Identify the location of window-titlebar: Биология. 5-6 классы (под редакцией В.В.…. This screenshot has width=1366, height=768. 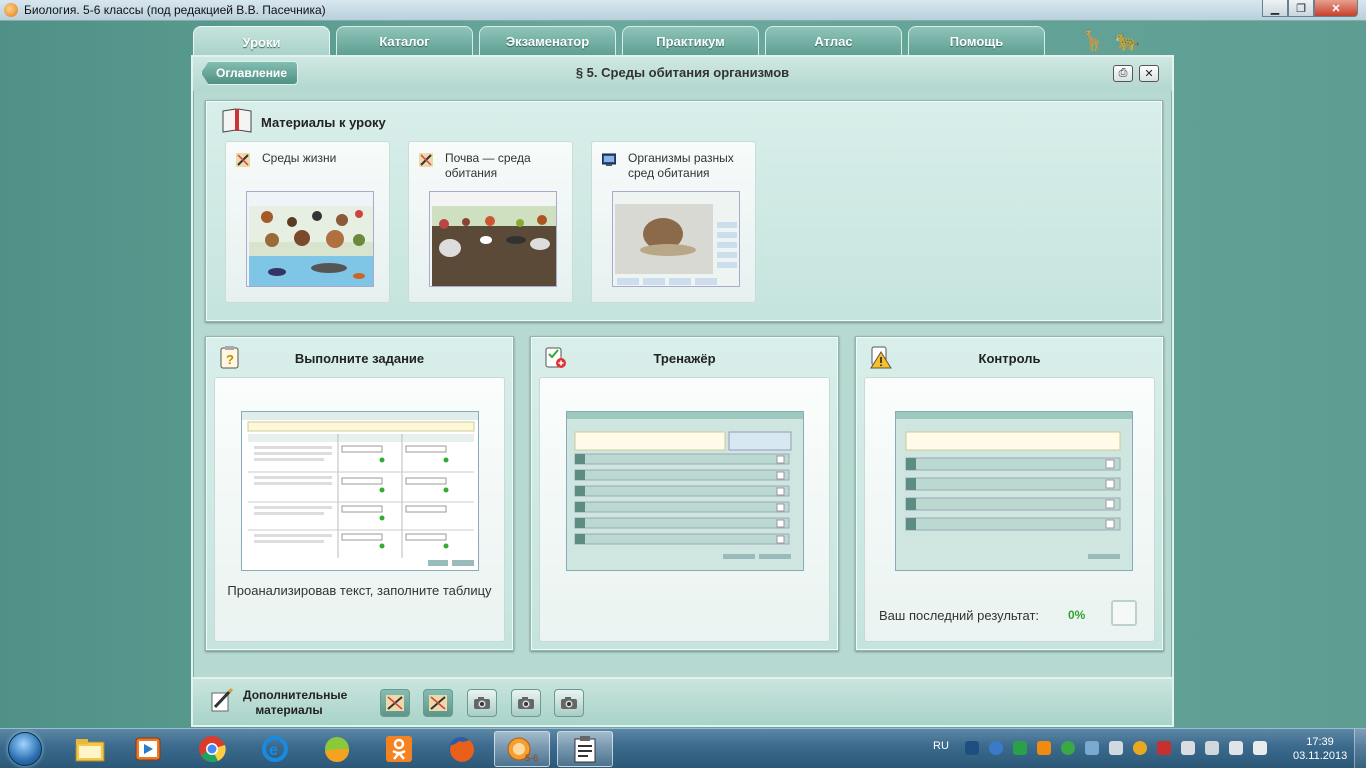
(683, 10).